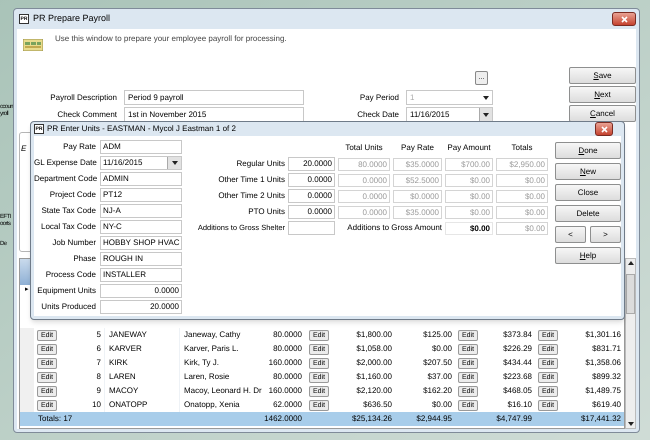 The height and width of the screenshot is (440, 650). Describe the element at coordinates (65, 163) in the screenshot. I see `field-label: GL Expense Date` at that location.